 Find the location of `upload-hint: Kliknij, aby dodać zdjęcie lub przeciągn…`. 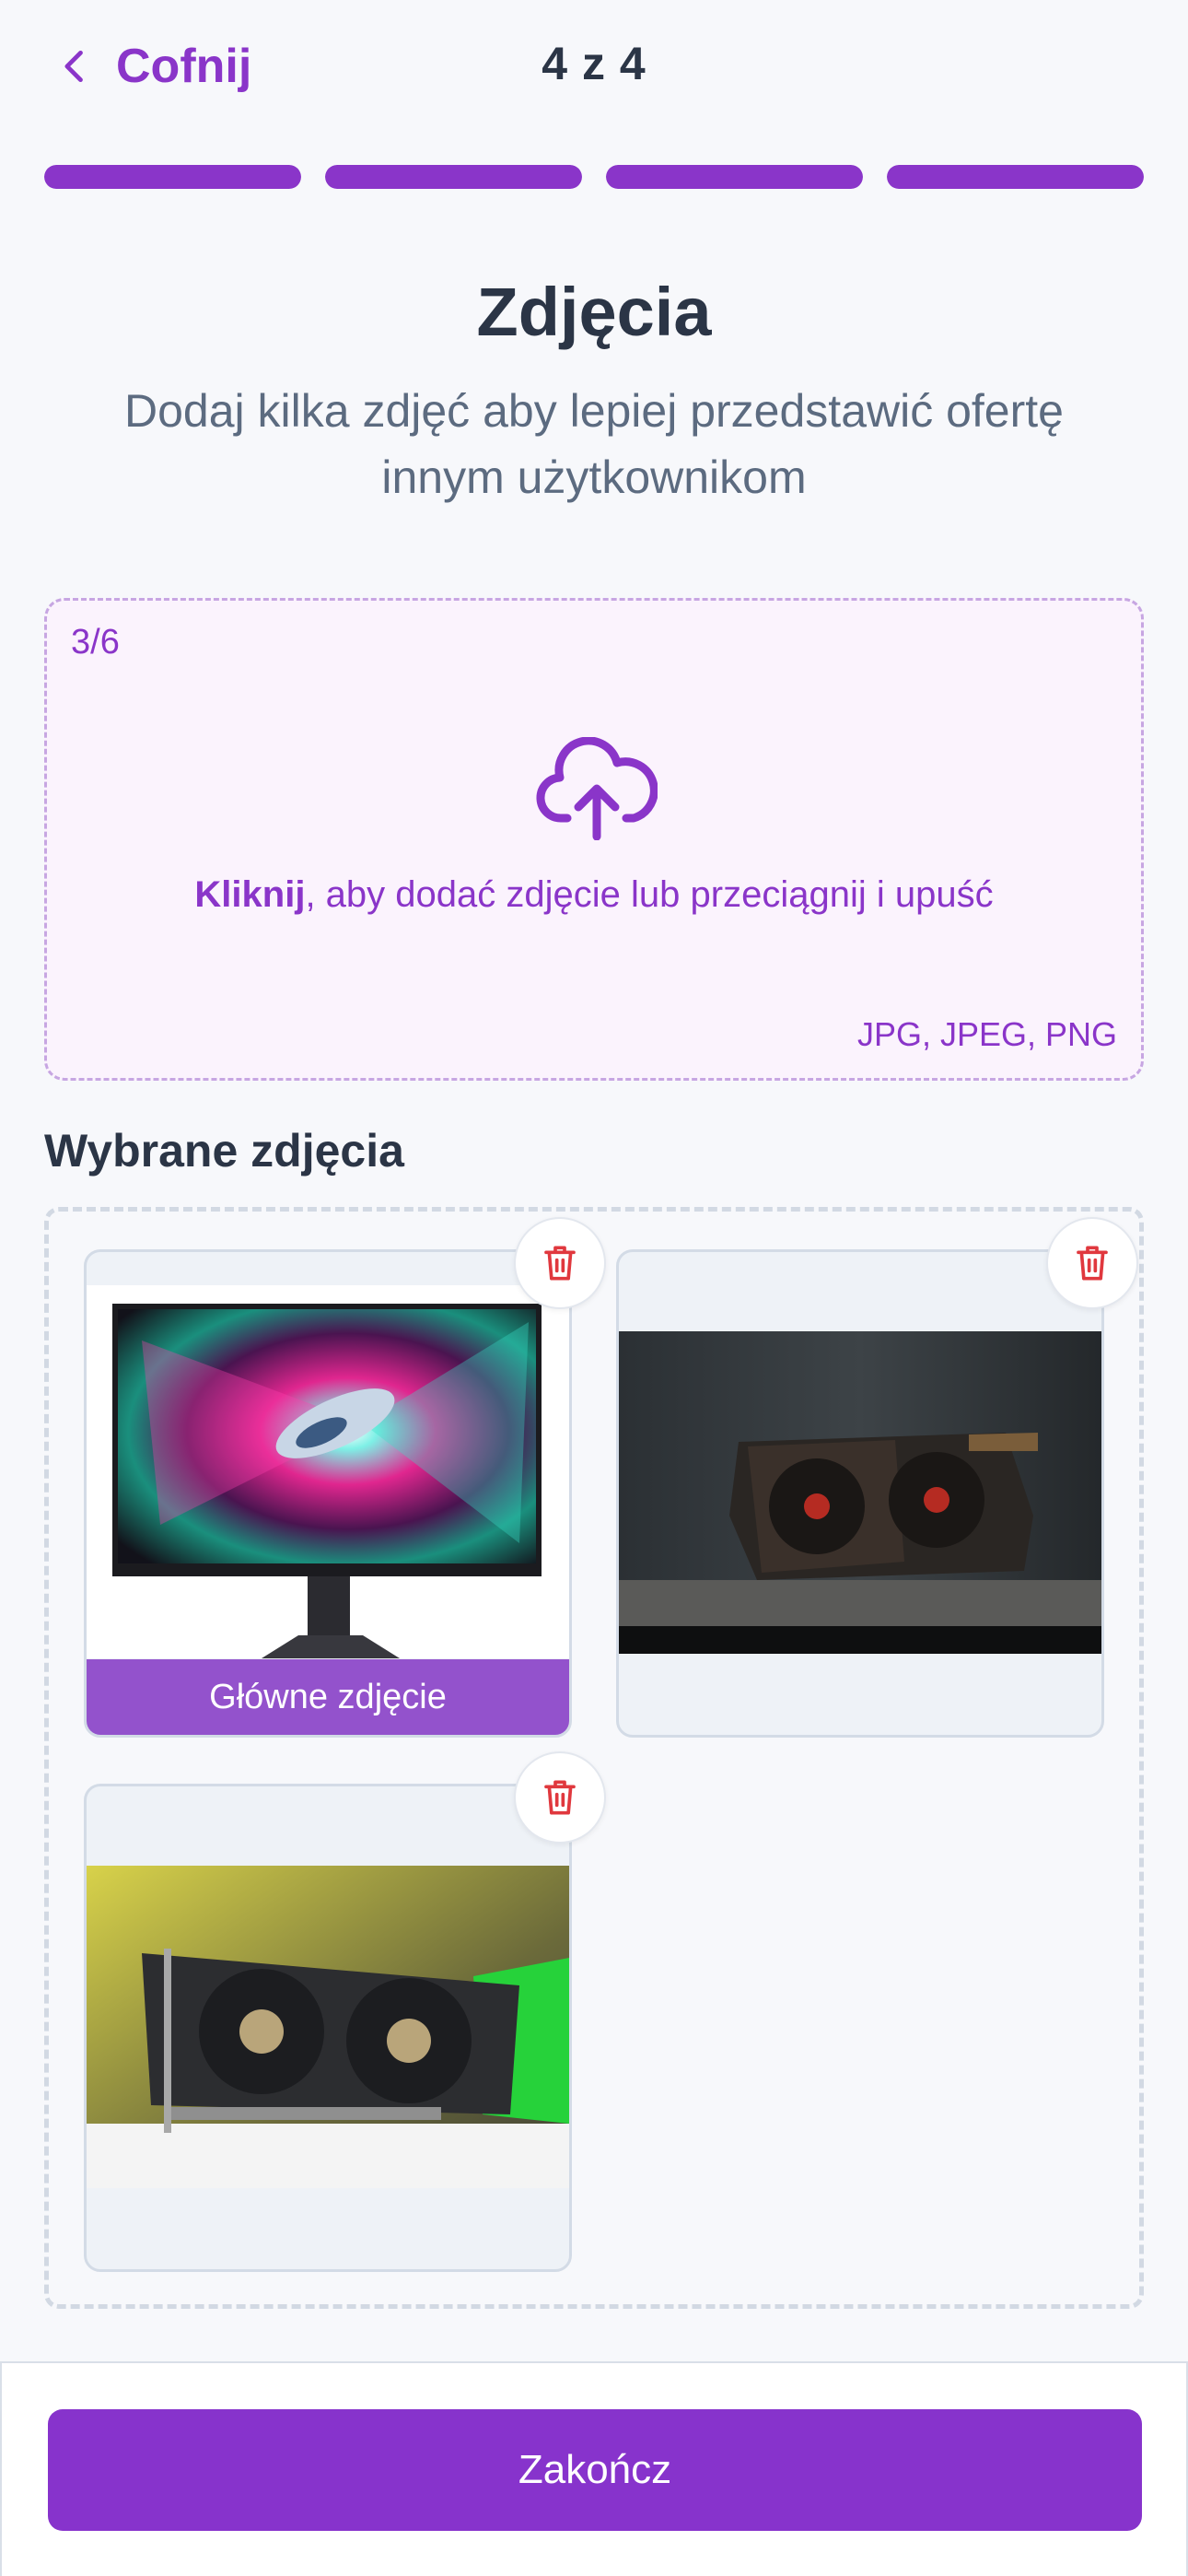

upload-hint: Kliknij, aby dodać zdjęcie lub przeciągn… is located at coordinates (594, 895).